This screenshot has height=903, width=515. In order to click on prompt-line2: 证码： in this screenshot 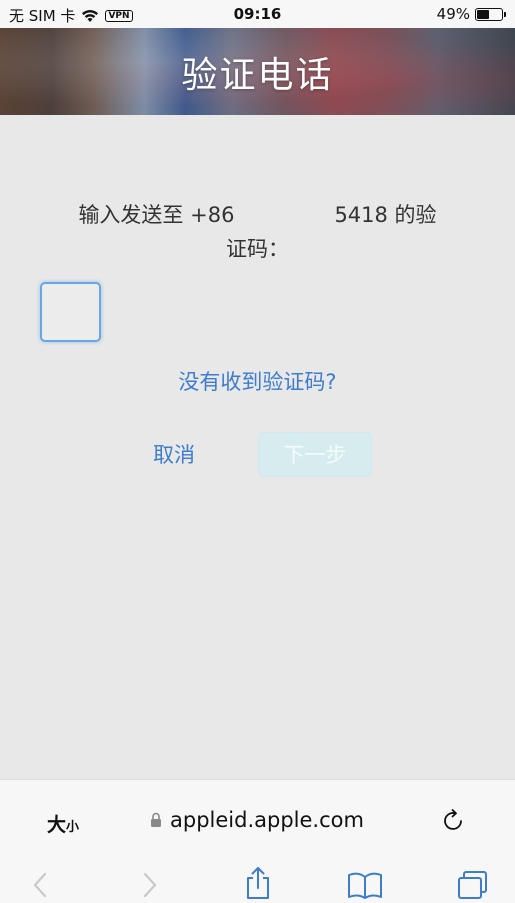, I will do `click(257, 249)`.